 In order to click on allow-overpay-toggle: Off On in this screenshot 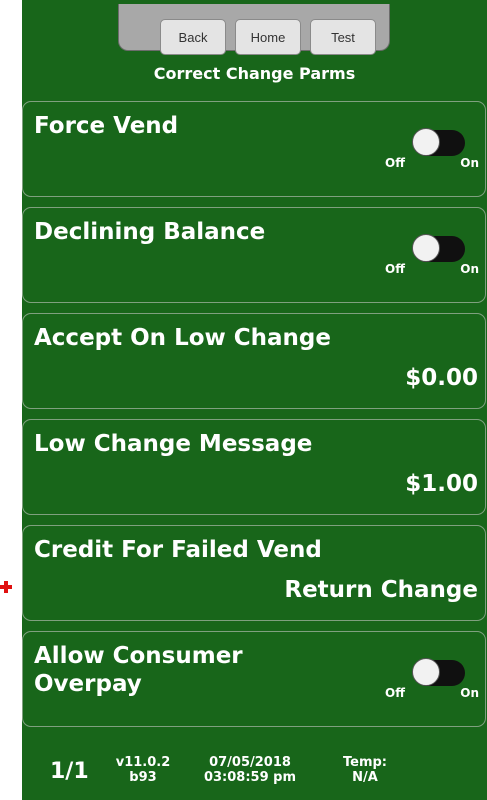, I will do `click(432, 680)`.